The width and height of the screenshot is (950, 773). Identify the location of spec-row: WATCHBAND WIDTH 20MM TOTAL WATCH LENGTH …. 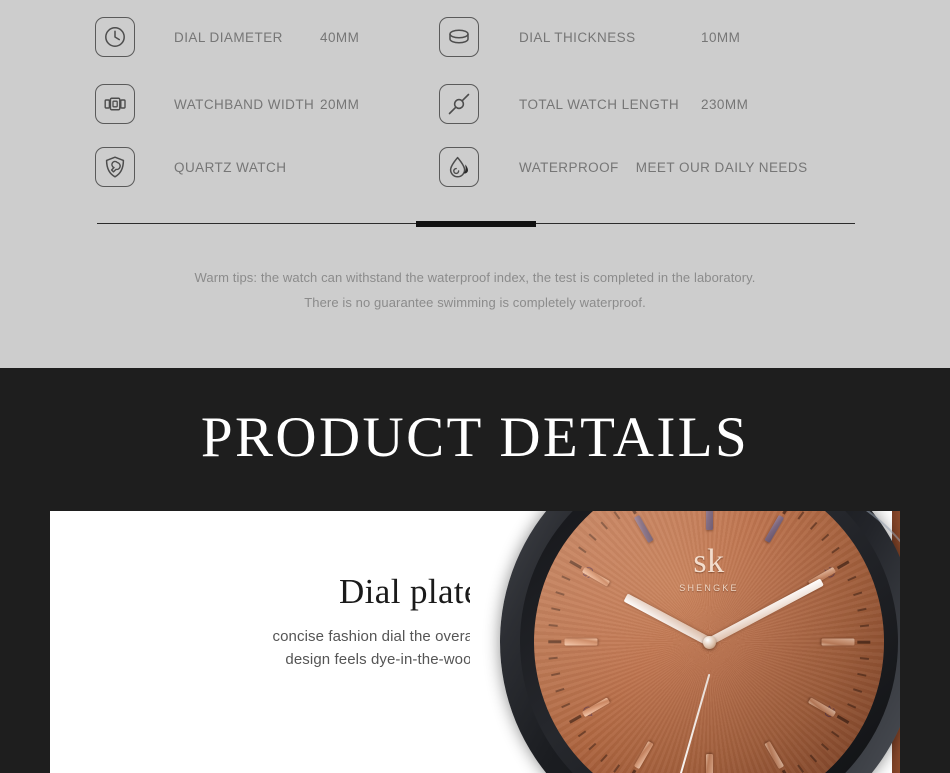
(475, 104).